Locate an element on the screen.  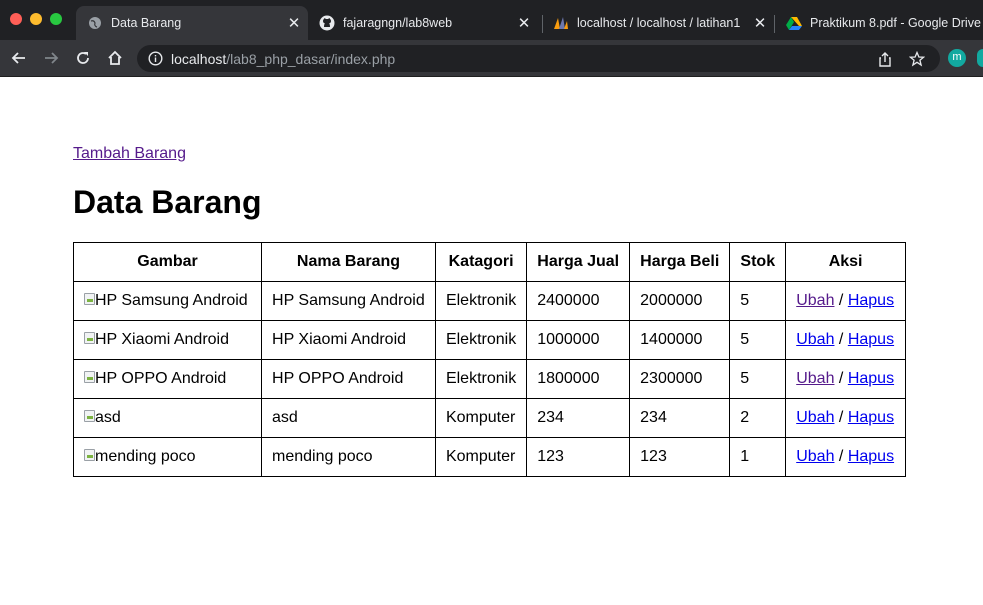
cell-nama: HP Samsung Android is located at coordinates (348, 301).